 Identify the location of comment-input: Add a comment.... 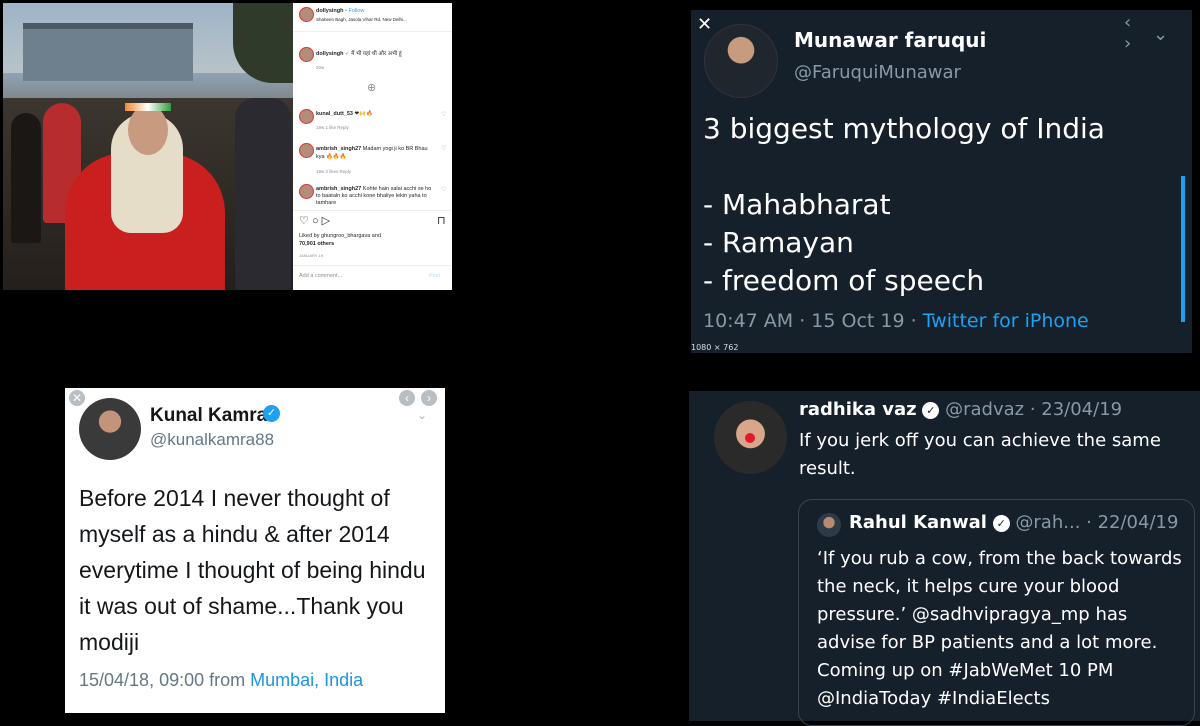
(320, 276).